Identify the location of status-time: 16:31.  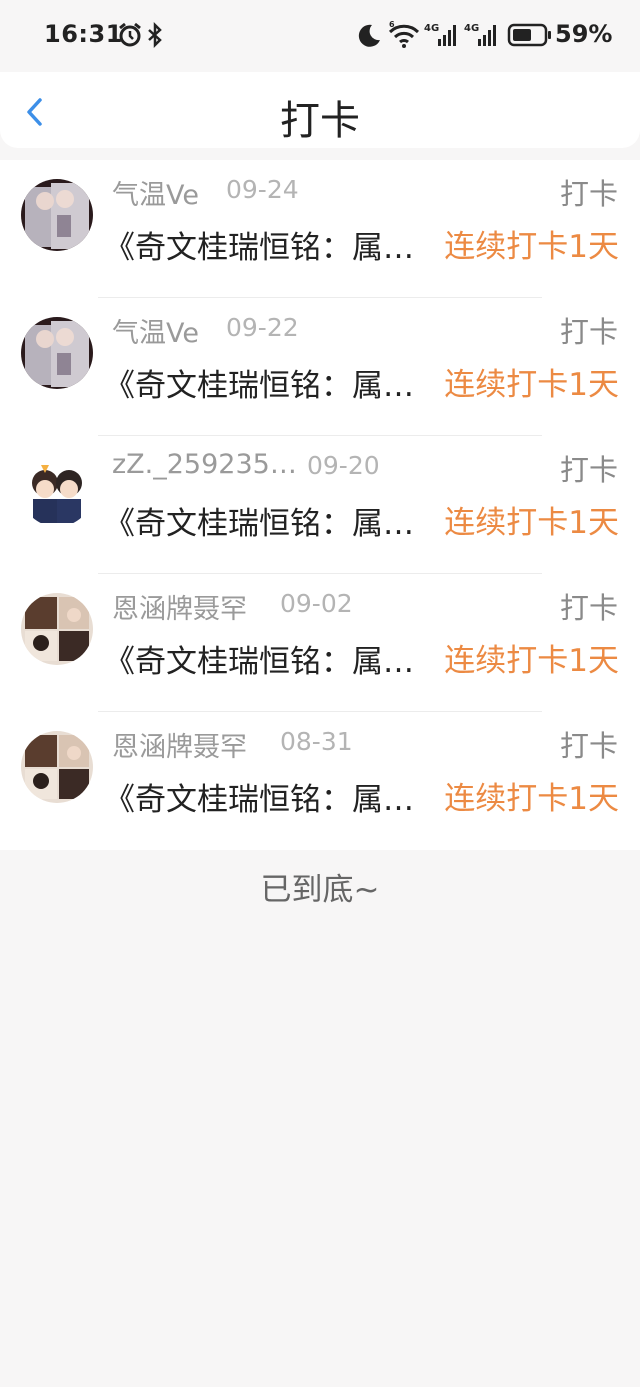
(83, 34).